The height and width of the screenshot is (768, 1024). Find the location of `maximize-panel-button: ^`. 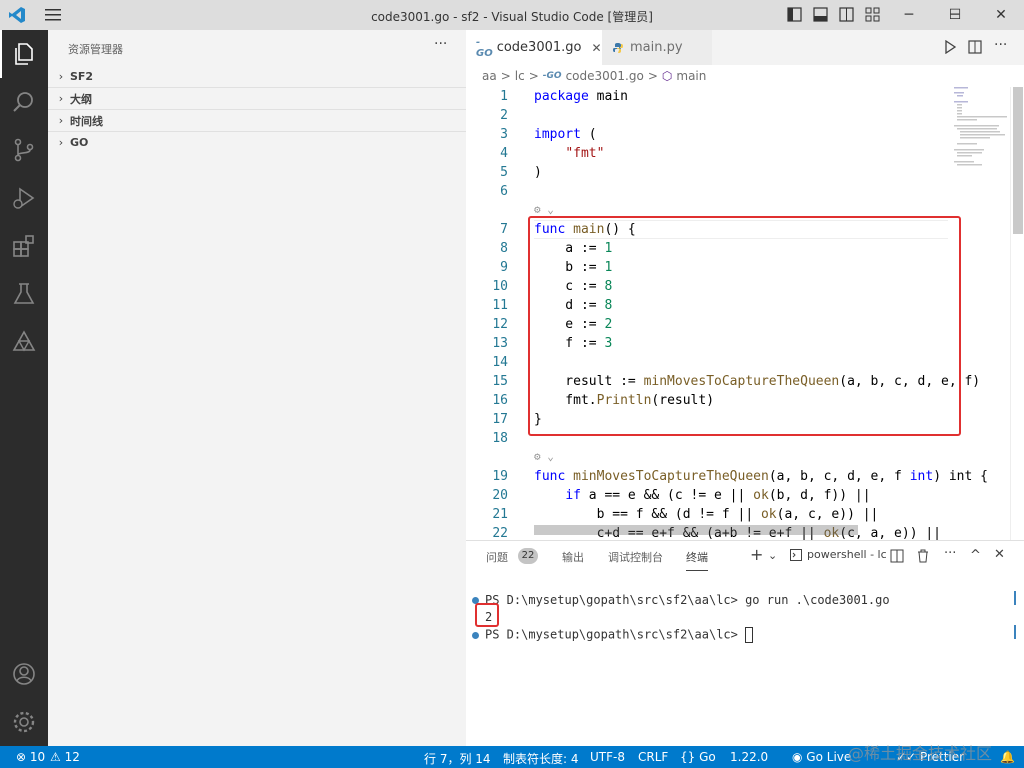

maximize-panel-button: ^ is located at coordinates (975, 555).